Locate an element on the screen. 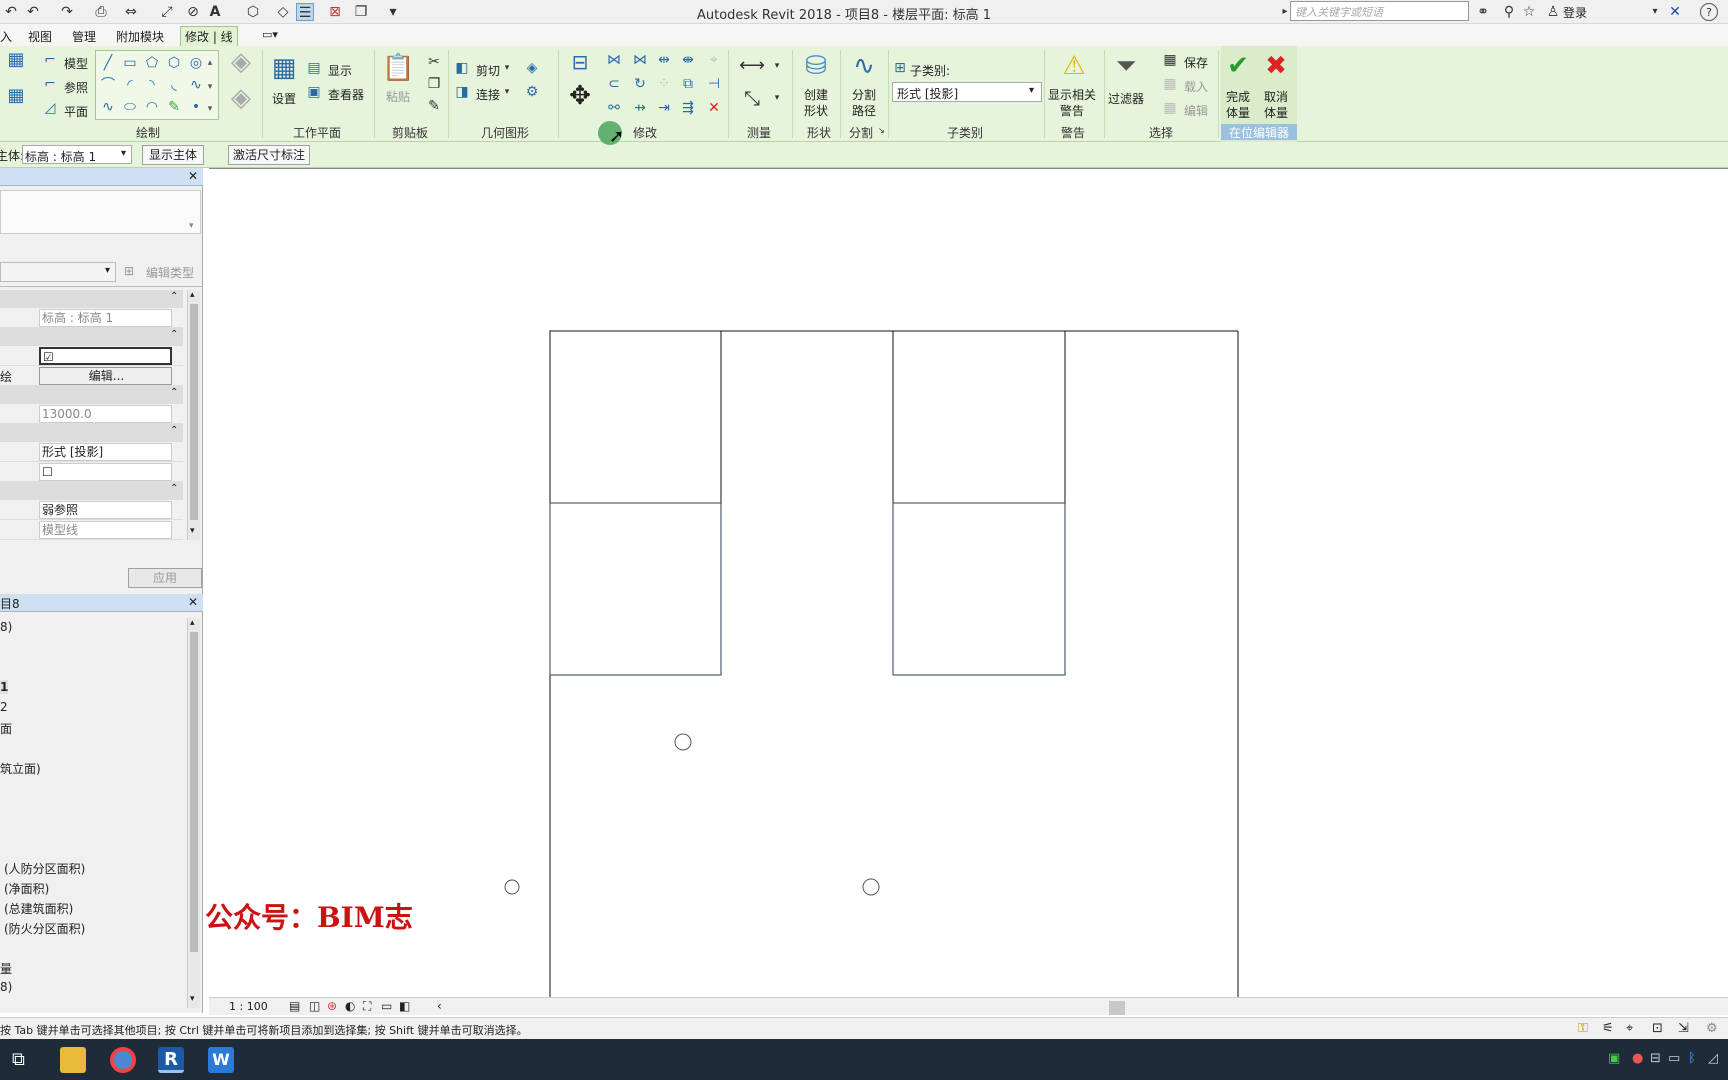  paste-button: 粘贴 is located at coordinates (398, 96).